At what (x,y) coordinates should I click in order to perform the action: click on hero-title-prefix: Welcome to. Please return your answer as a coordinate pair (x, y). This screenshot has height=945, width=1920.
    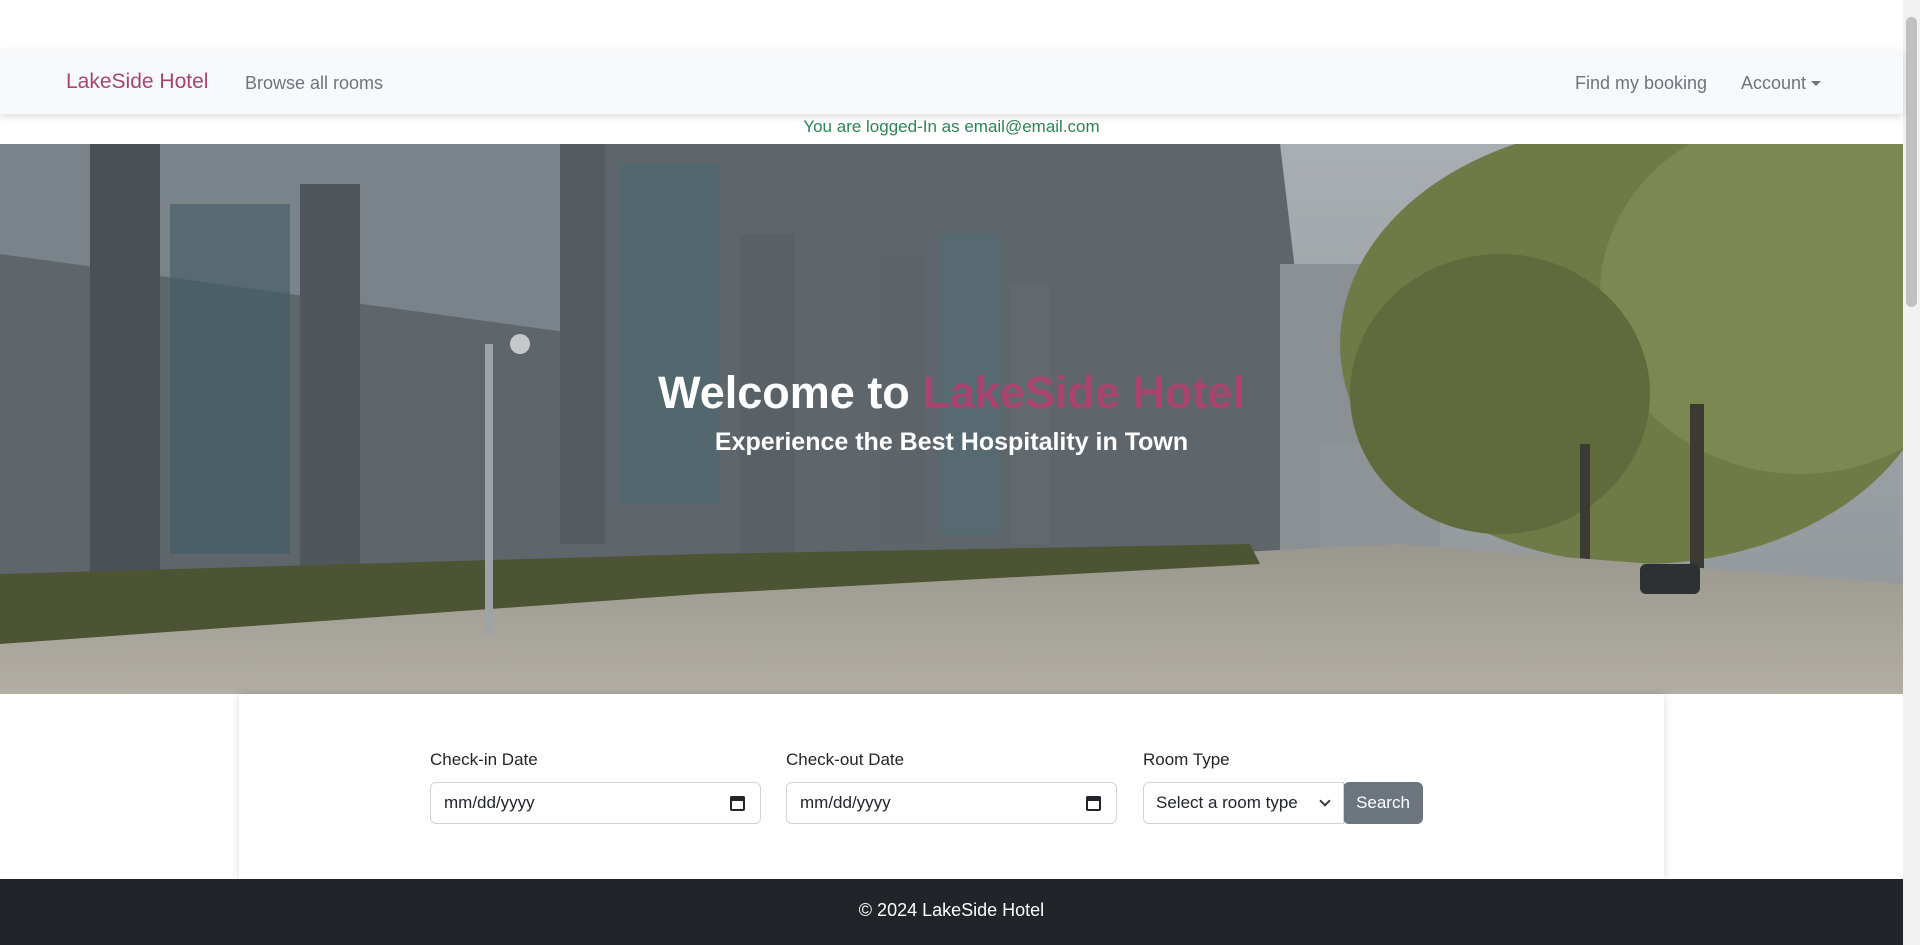
    Looking at the image, I should click on (784, 392).